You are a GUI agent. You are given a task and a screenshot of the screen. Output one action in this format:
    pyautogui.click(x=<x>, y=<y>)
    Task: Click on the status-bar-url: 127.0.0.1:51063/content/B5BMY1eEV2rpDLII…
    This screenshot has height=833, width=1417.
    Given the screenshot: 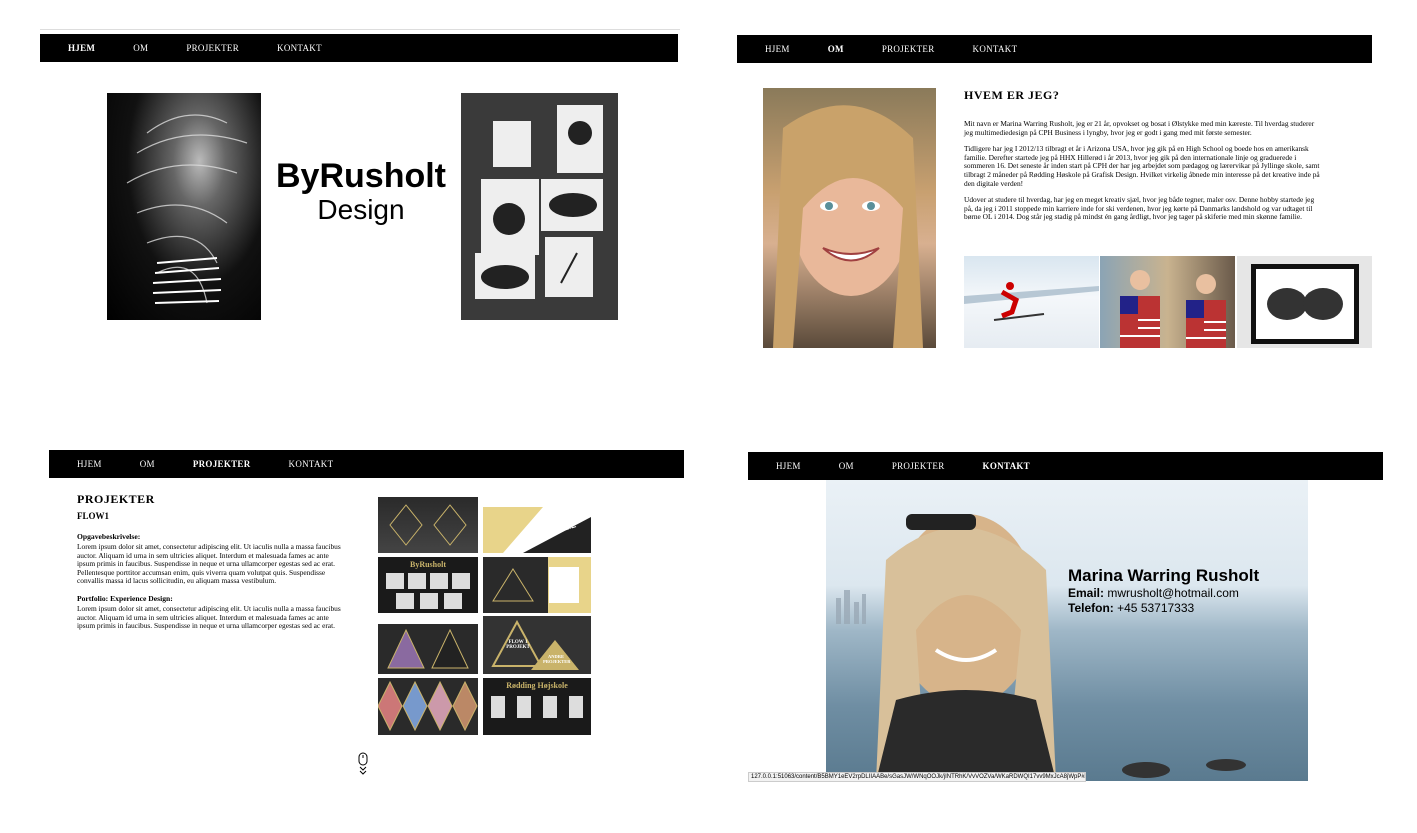 What is the action you would take?
    pyautogui.click(x=917, y=777)
    